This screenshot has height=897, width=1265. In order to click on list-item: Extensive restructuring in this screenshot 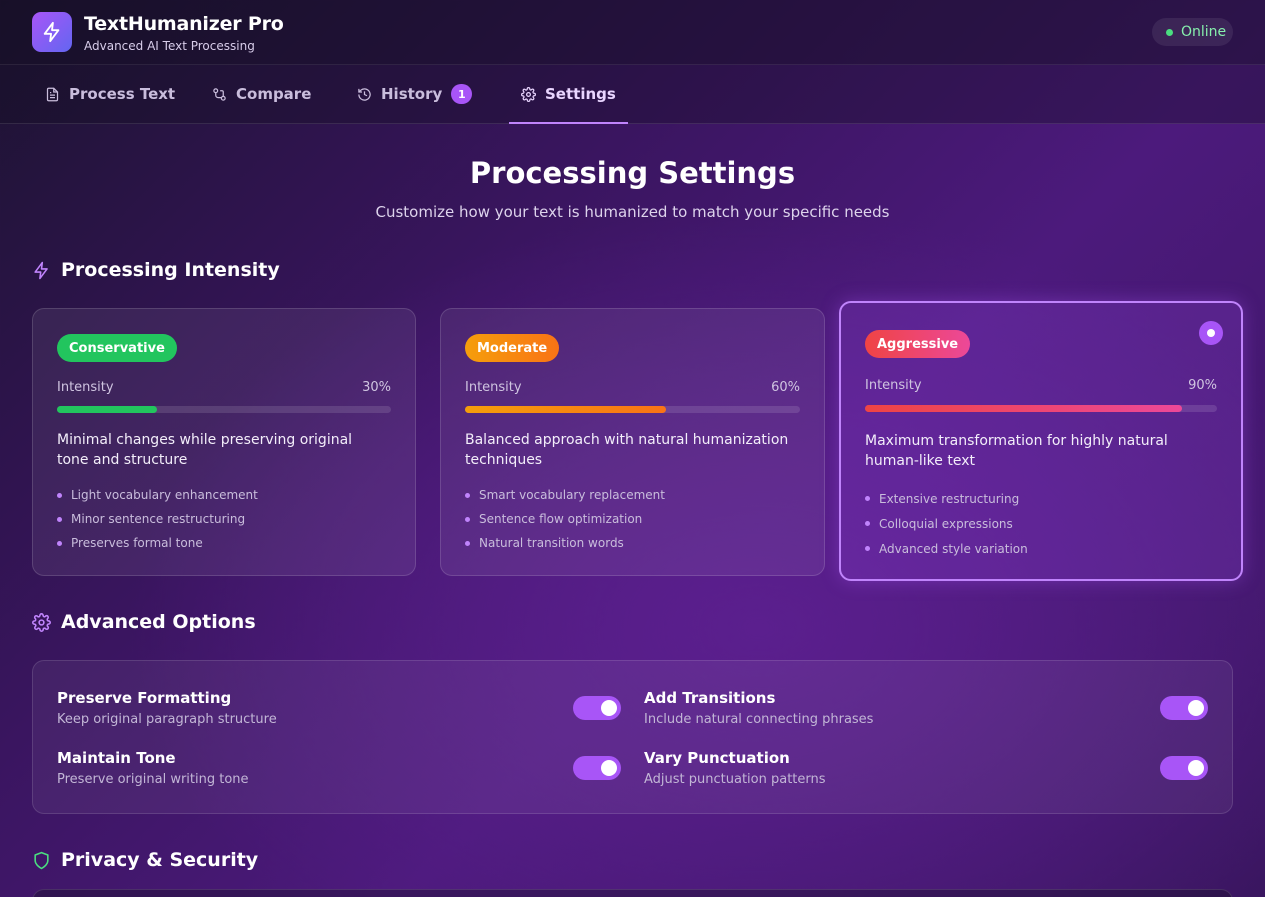, I will do `click(946, 498)`.